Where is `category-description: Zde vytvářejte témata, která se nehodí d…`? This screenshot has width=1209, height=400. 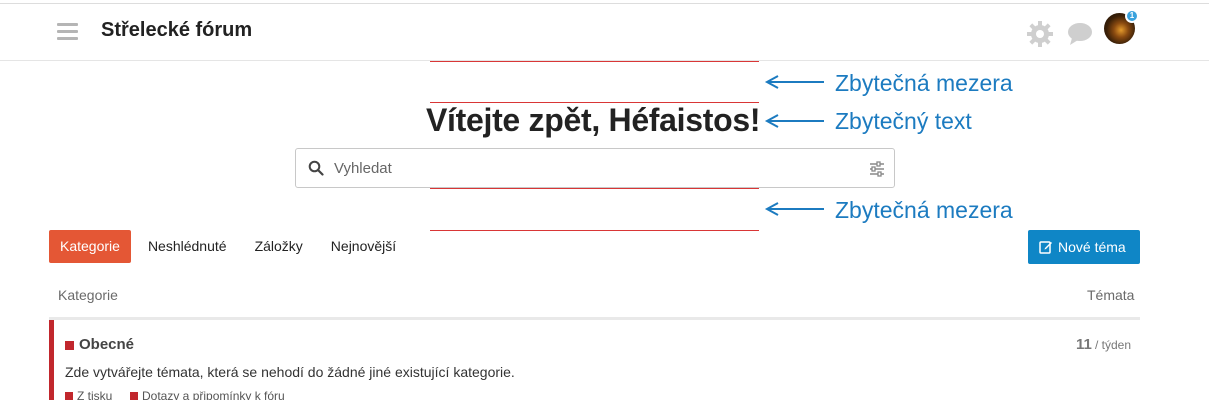 category-description: Zde vytvářejte témata, která se nehodí d… is located at coordinates (290, 372).